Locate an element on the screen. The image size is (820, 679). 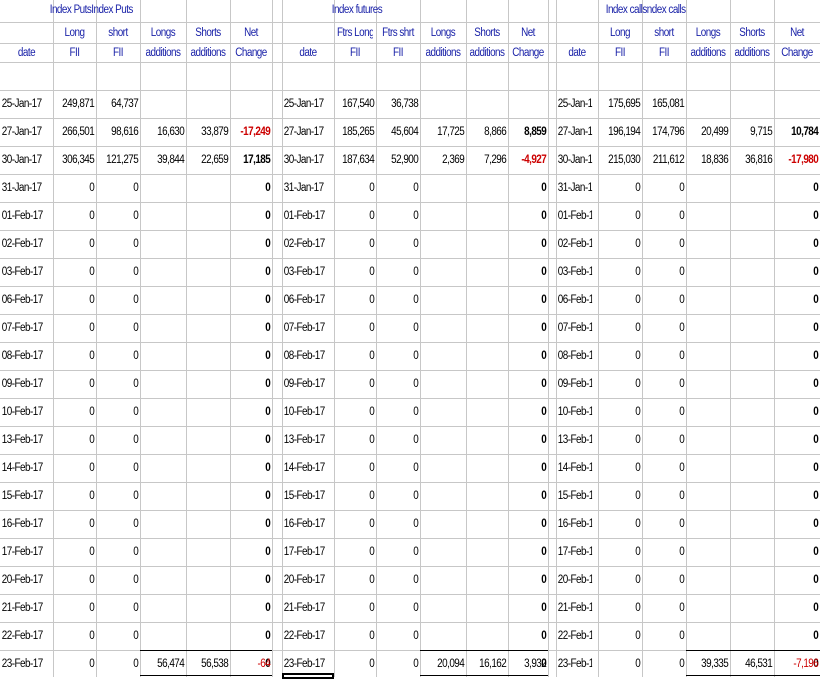
index-puts-total-net-change: -64 is located at coordinates (254, 664).